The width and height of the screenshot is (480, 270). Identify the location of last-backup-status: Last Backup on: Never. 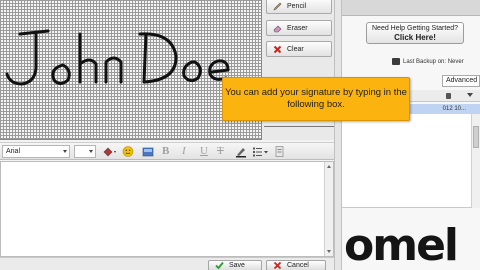
(428, 61).